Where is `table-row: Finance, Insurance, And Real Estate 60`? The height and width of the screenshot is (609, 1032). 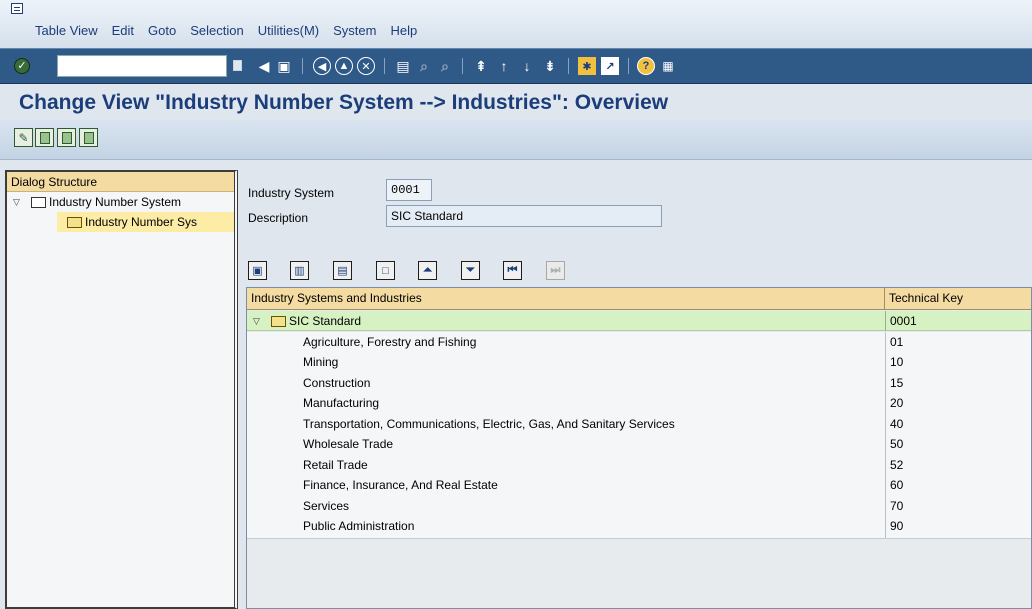
table-row: Finance, Insurance, And Real Estate 60 is located at coordinates (639, 485).